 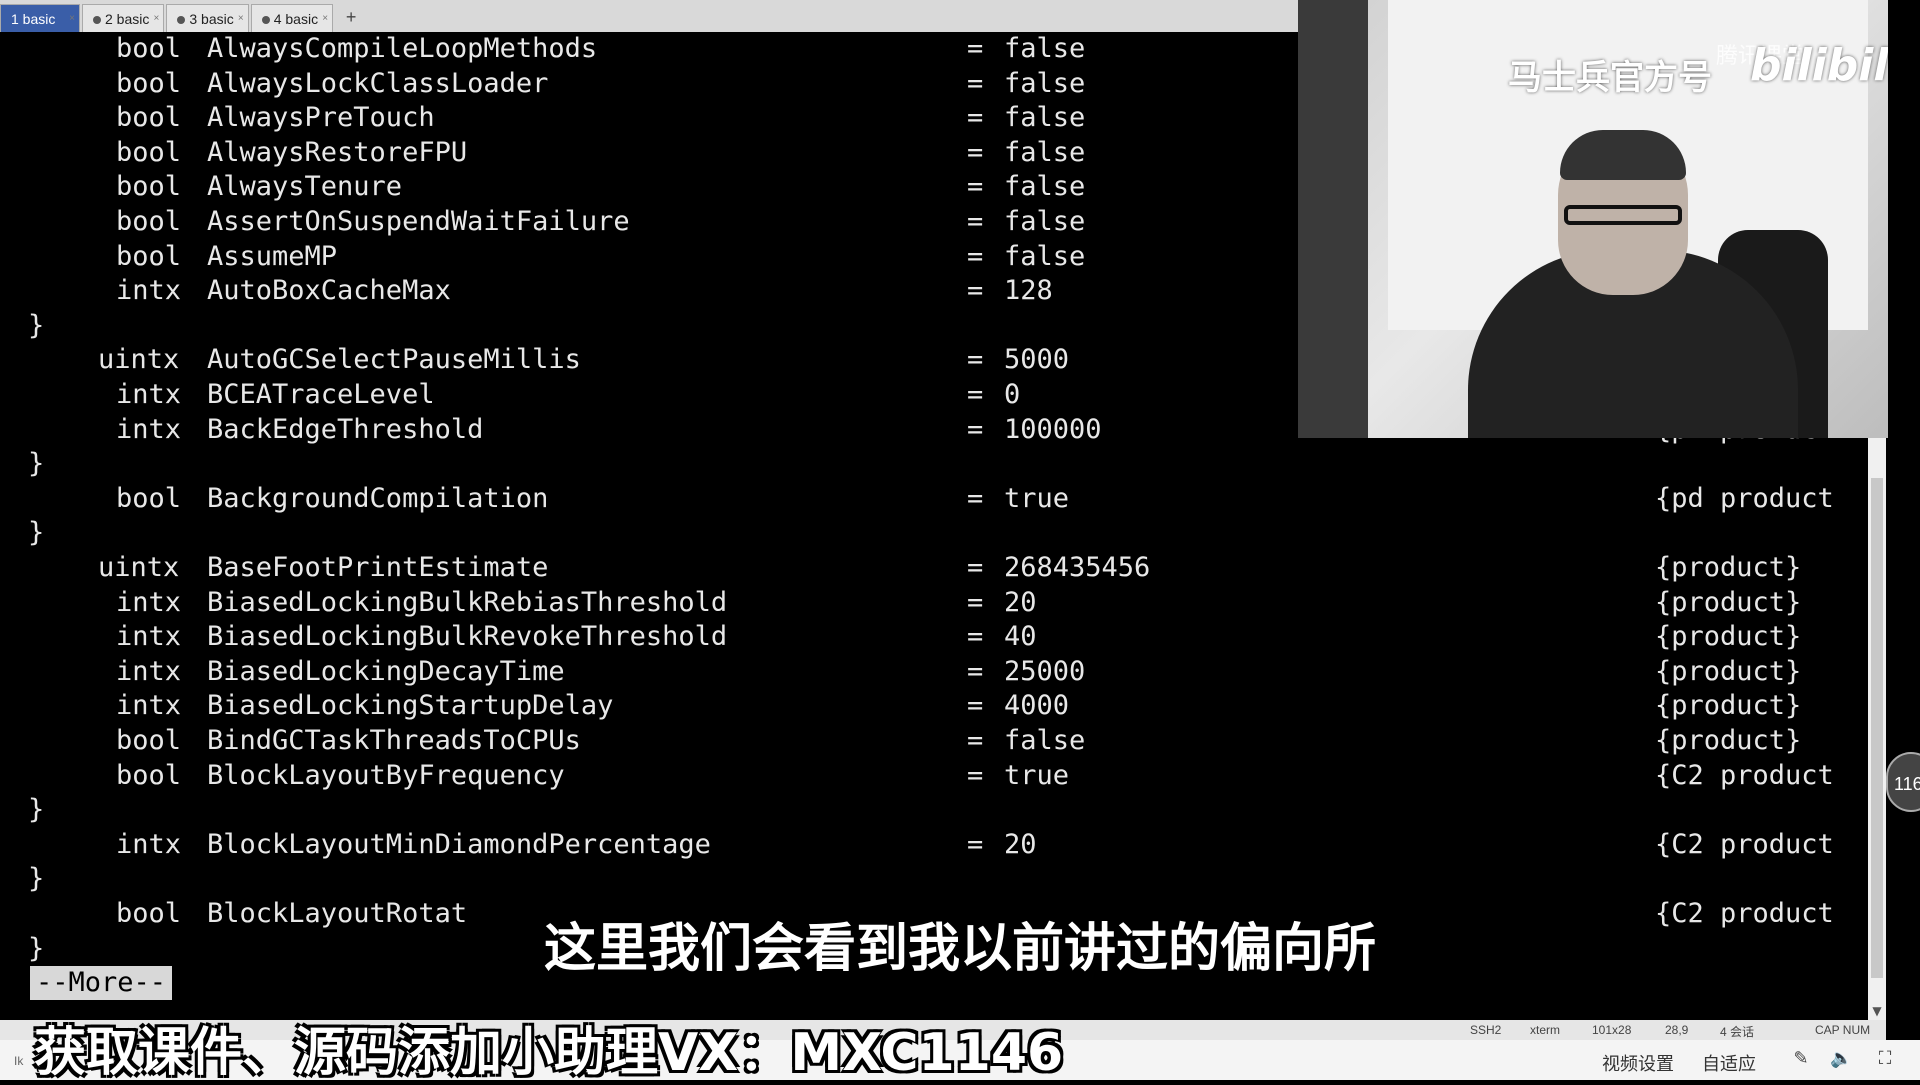 What do you see at coordinates (410, 706) in the screenshot?
I see `flag-name: BiasedLockingStartupDelay` at bounding box center [410, 706].